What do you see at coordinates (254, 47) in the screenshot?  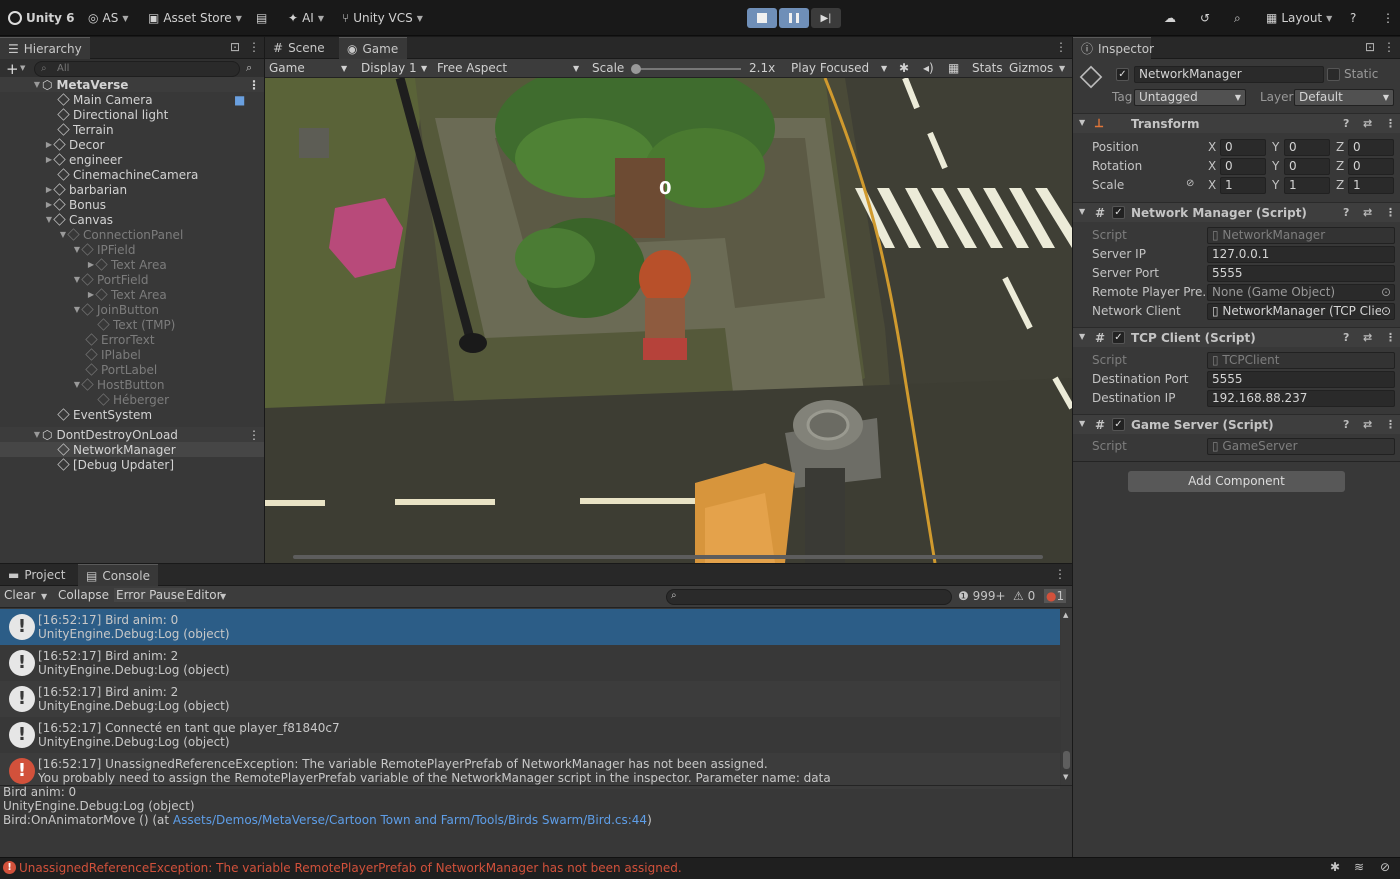 I see `hierarchy-menu-icon: ⋮` at bounding box center [254, 47].